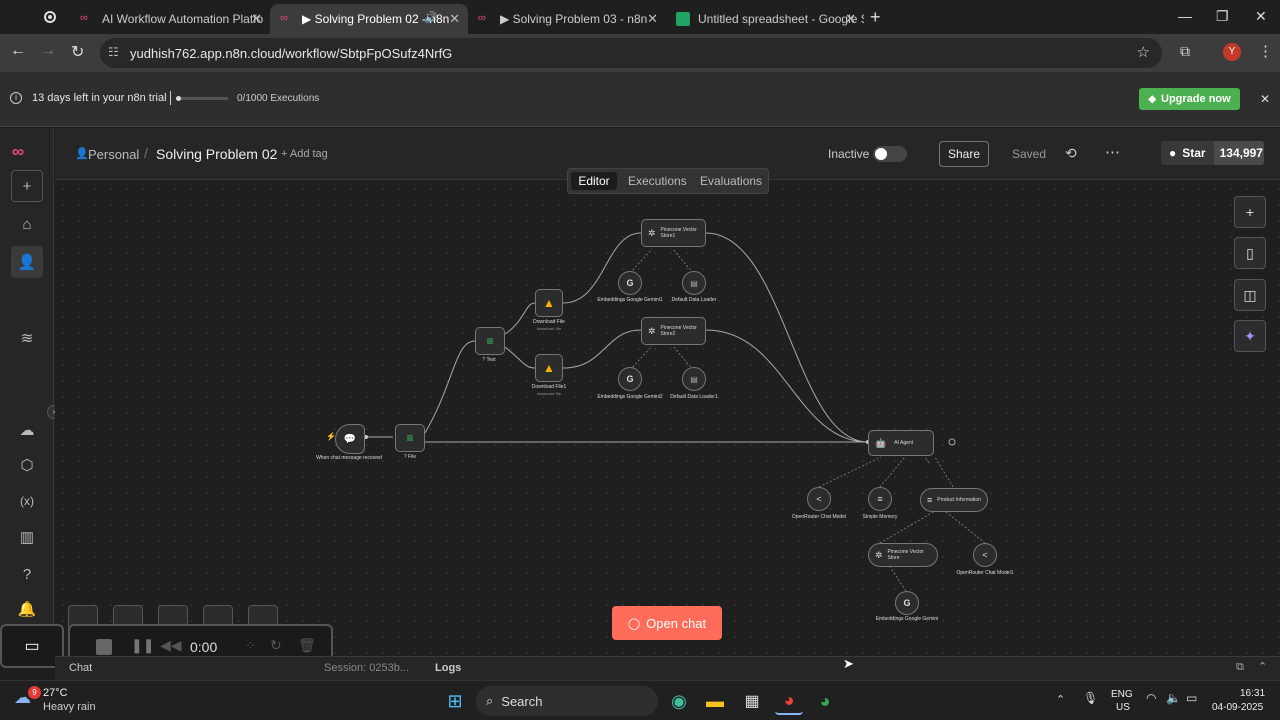 This screenshot has width=1280, height=720. Describe the element at coordinates (27, 186) in the screenshot. I see `create-icon: +` at that location.